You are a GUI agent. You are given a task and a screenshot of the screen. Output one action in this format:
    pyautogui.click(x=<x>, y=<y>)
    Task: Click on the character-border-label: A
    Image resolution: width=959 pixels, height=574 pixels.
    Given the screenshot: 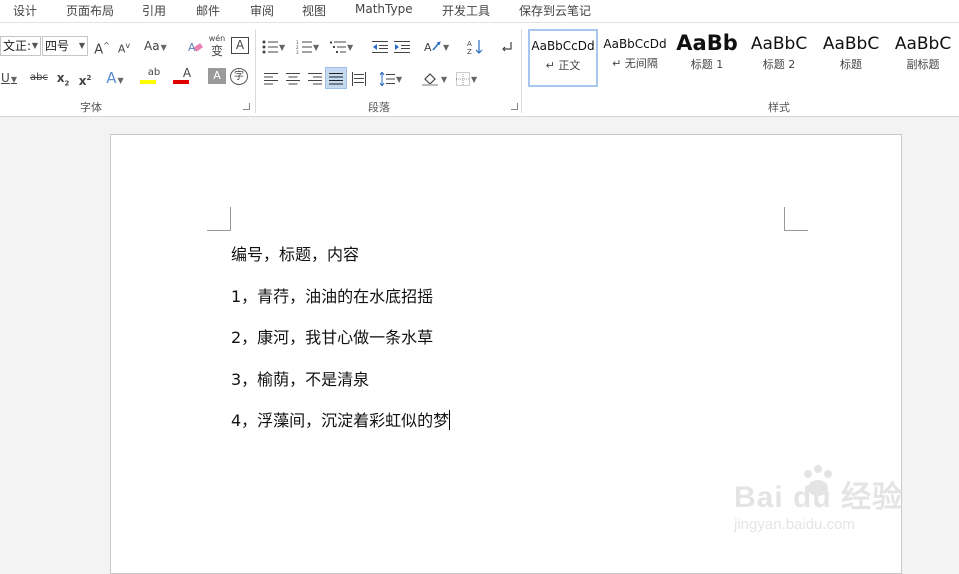 What is the action you would take?
    pyautogui.click(x=240, y=45)
    